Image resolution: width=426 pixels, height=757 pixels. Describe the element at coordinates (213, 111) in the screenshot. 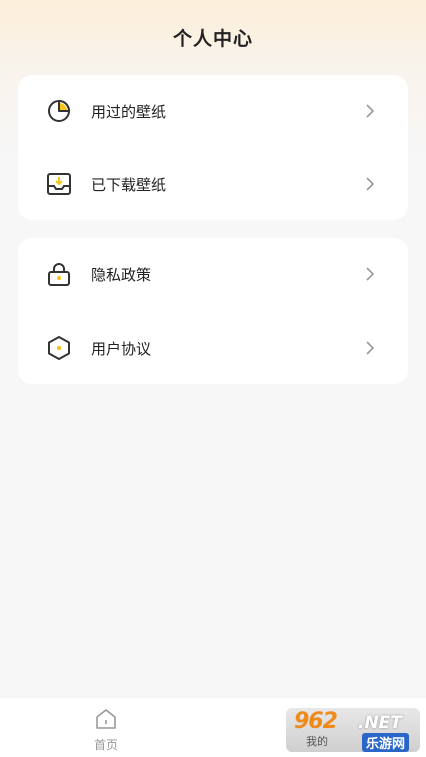

I see `menu-item-used-wallpaper: 用过的壁纸` at that location.